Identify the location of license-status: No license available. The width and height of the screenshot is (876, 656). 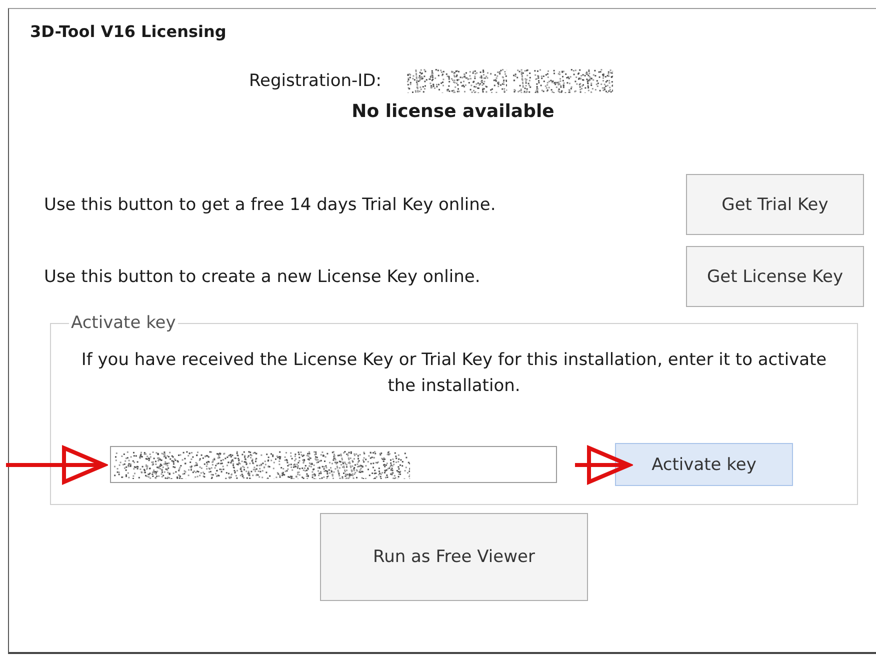
(453, 111).